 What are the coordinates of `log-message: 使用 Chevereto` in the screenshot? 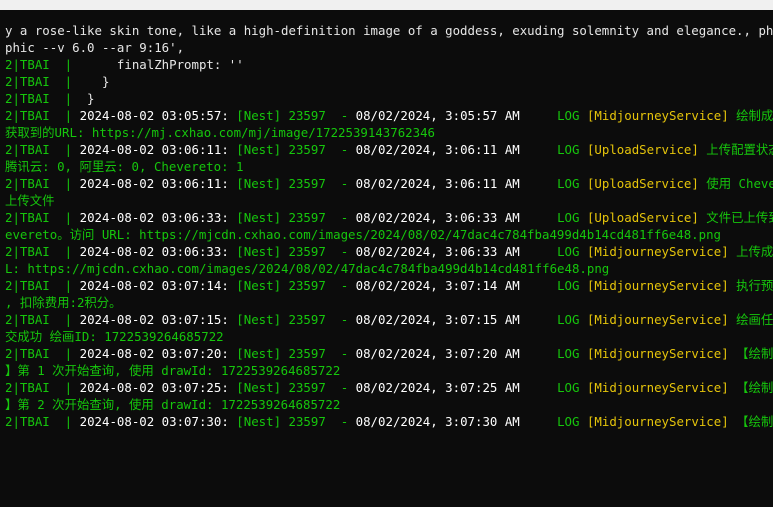 It's located at (739, 183).